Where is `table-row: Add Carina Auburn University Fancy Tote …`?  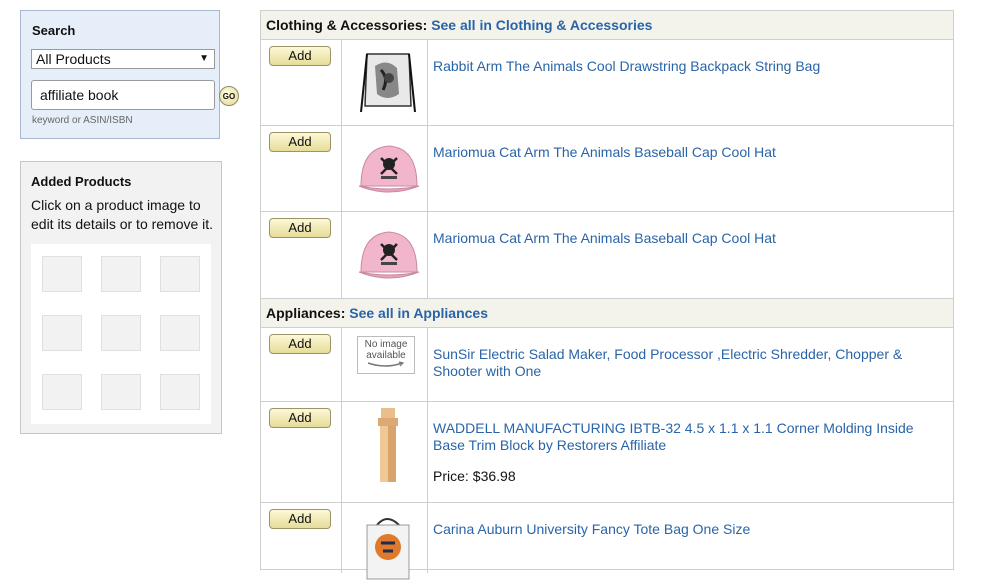 table-row: Add Carina Auburn University Fancy Tote … is located at coordinates (607, 541).